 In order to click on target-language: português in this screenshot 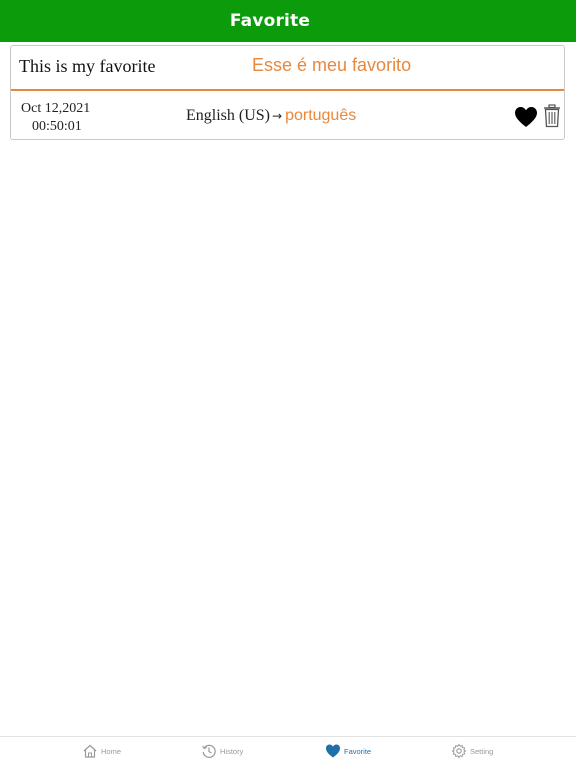, I will do `click(321, 115)`.